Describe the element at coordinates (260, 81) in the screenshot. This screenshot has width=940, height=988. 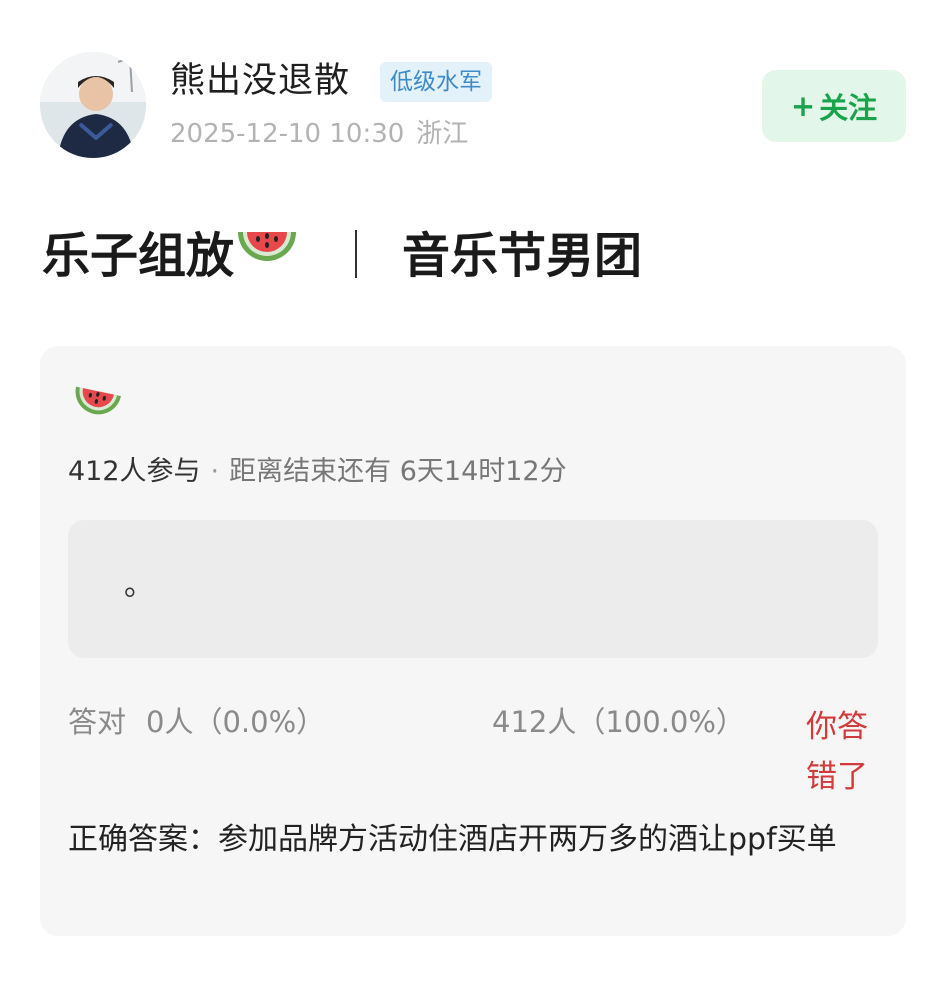
I see `author-name: 熊出没退散` at that location.